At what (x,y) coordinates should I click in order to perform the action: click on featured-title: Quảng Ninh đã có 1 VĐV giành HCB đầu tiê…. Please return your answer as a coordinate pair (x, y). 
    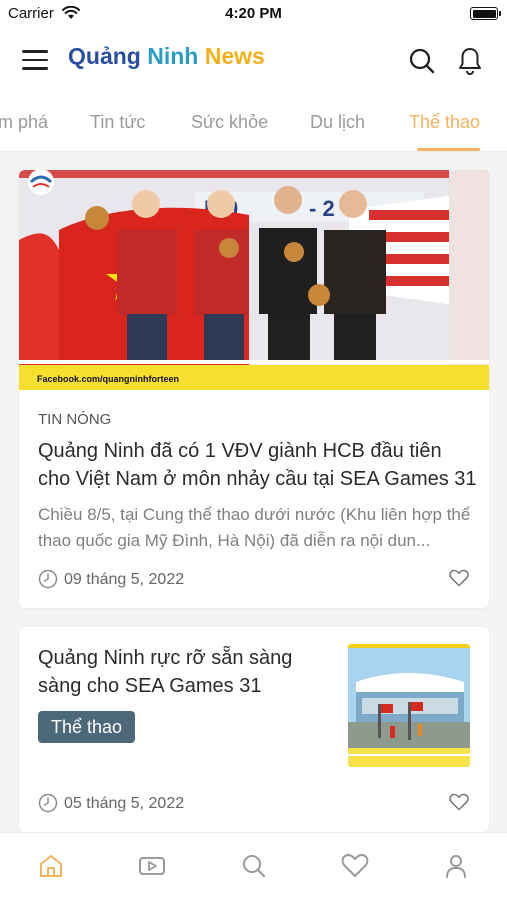
    Looking at the image, I should click on (258, 465).